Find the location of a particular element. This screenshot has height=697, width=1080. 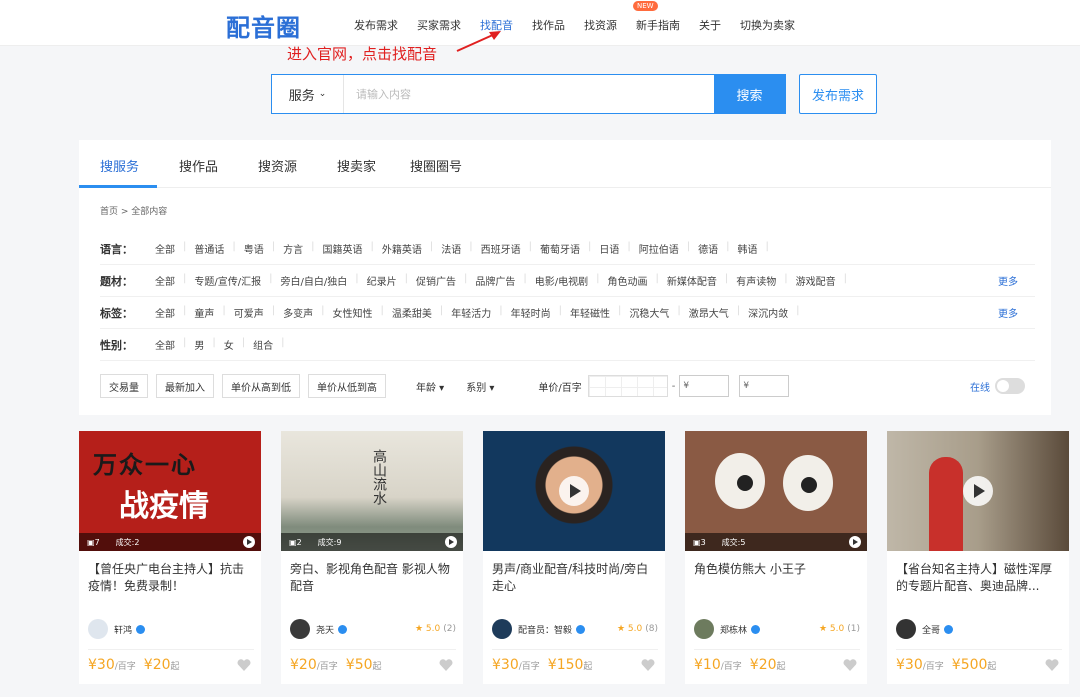

sort-price-asc-button: 单价从低到高 is located at coordinates (347, 386).